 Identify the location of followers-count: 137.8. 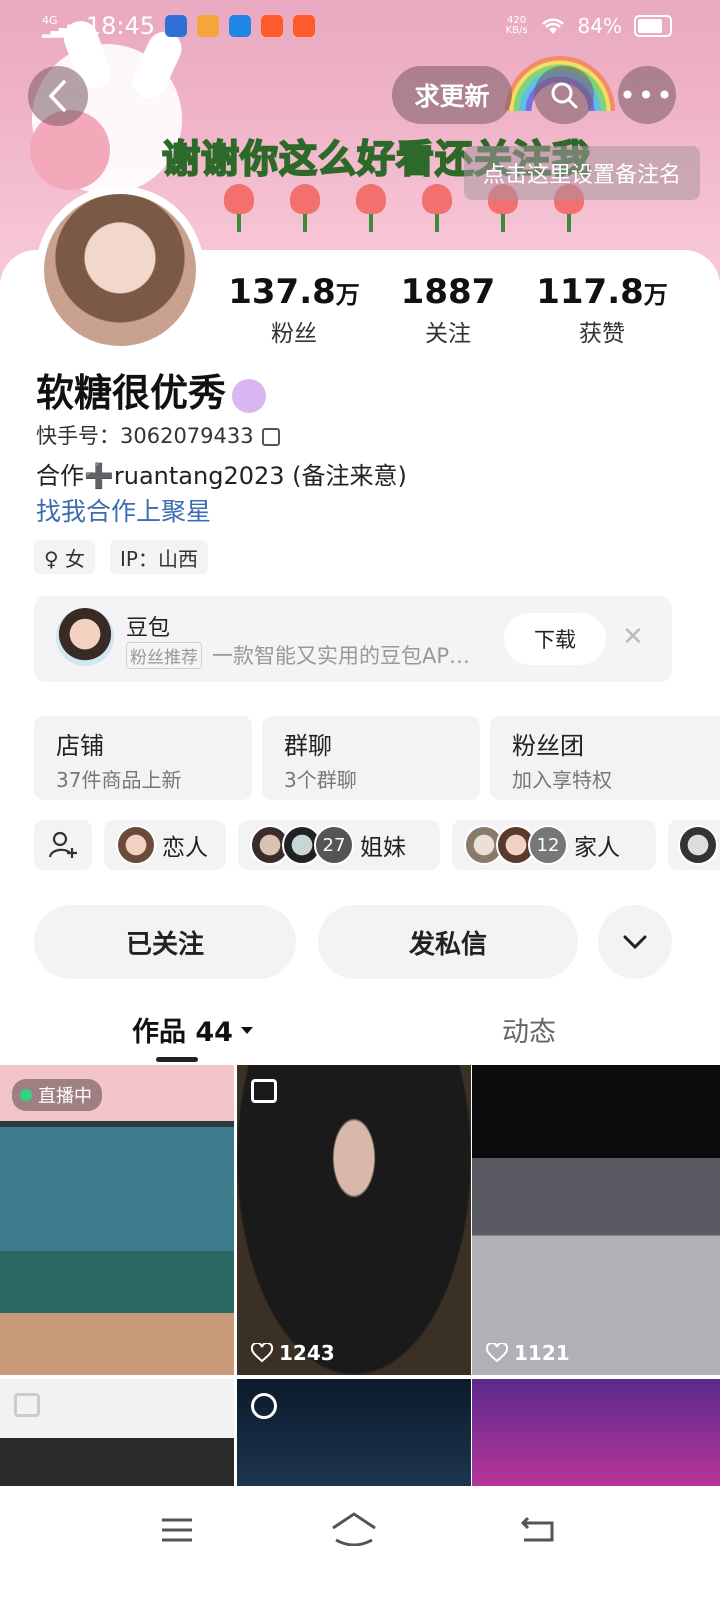
(282, 292).